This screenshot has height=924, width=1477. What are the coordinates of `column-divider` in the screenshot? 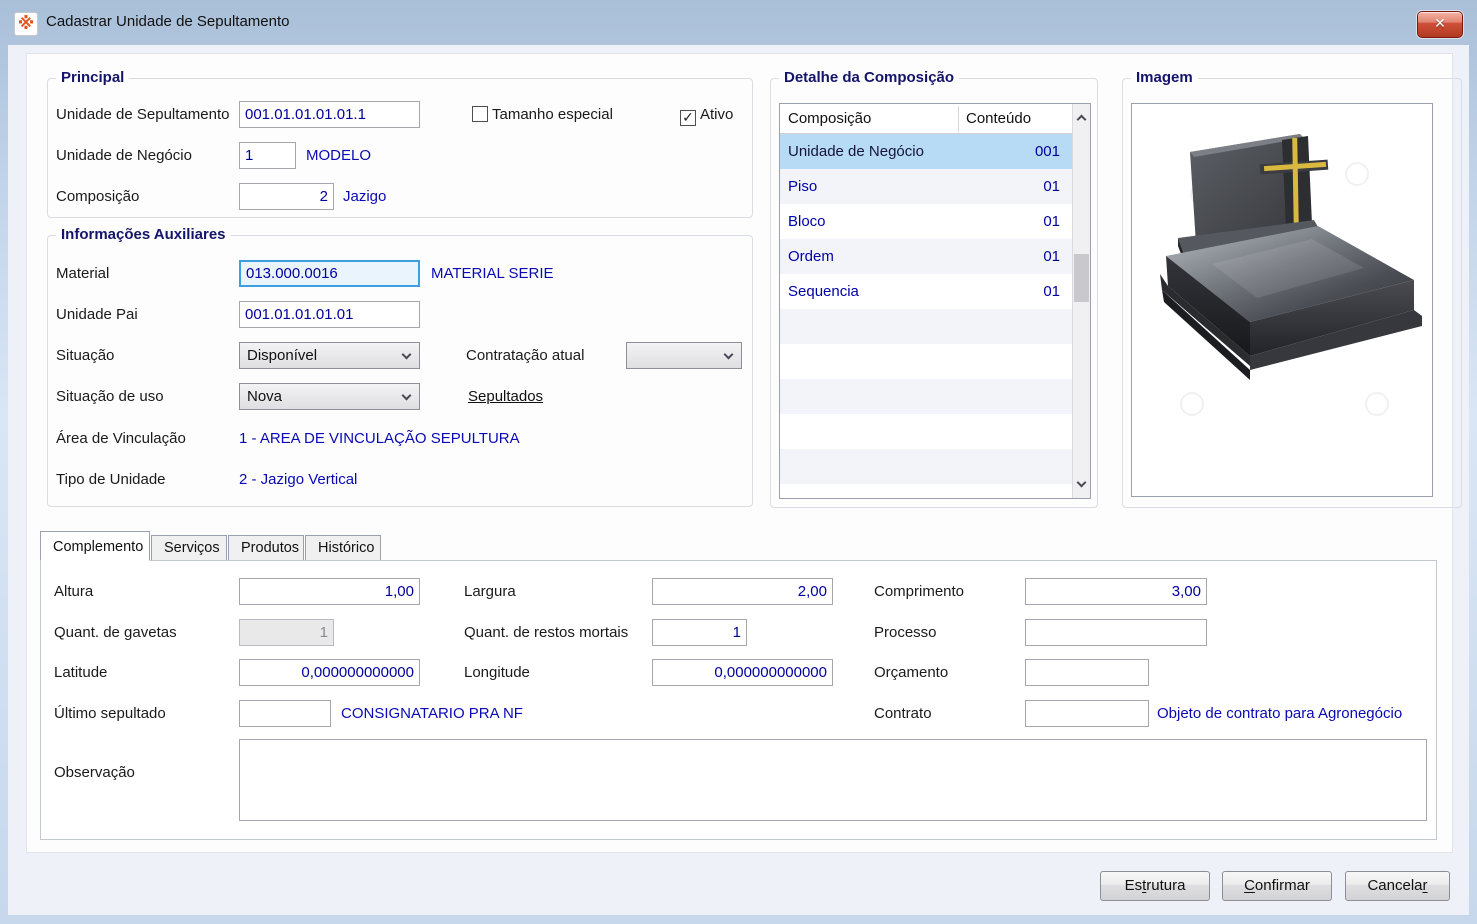 It's located at (958, 119).